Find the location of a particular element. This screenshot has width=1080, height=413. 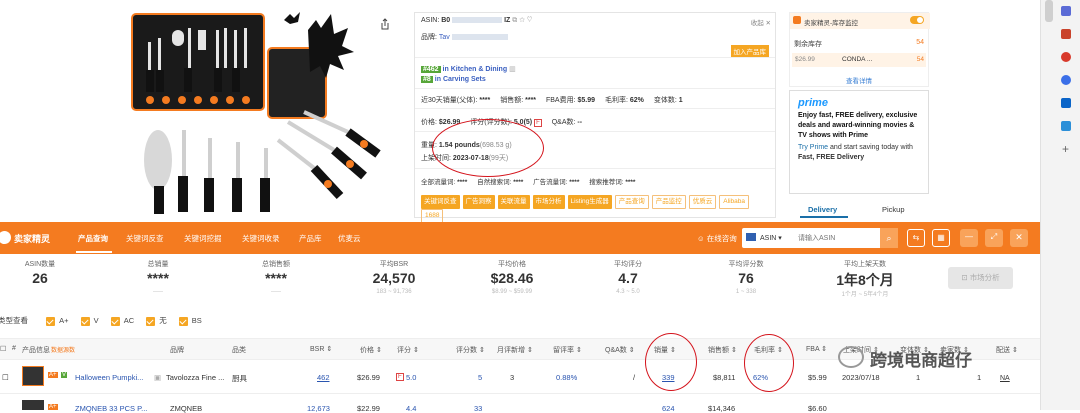

filter-ac: AC is located at coordinates (122, 321).